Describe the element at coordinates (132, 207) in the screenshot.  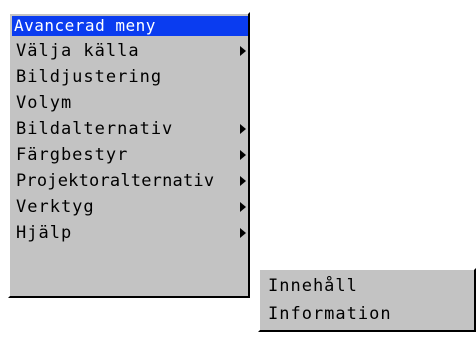
I see `menu-item-verktyg: Verktyg` at that location.